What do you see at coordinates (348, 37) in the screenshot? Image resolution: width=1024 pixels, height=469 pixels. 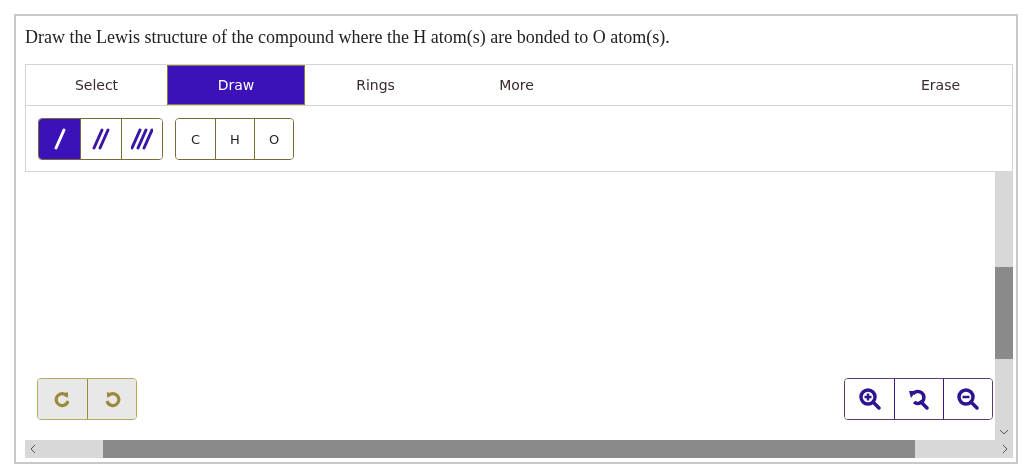 I see `question-text: Draw the Lewis structure of the compound where the H atom(s) are bonded to O atom(s).` at bounding box center [348, 37].